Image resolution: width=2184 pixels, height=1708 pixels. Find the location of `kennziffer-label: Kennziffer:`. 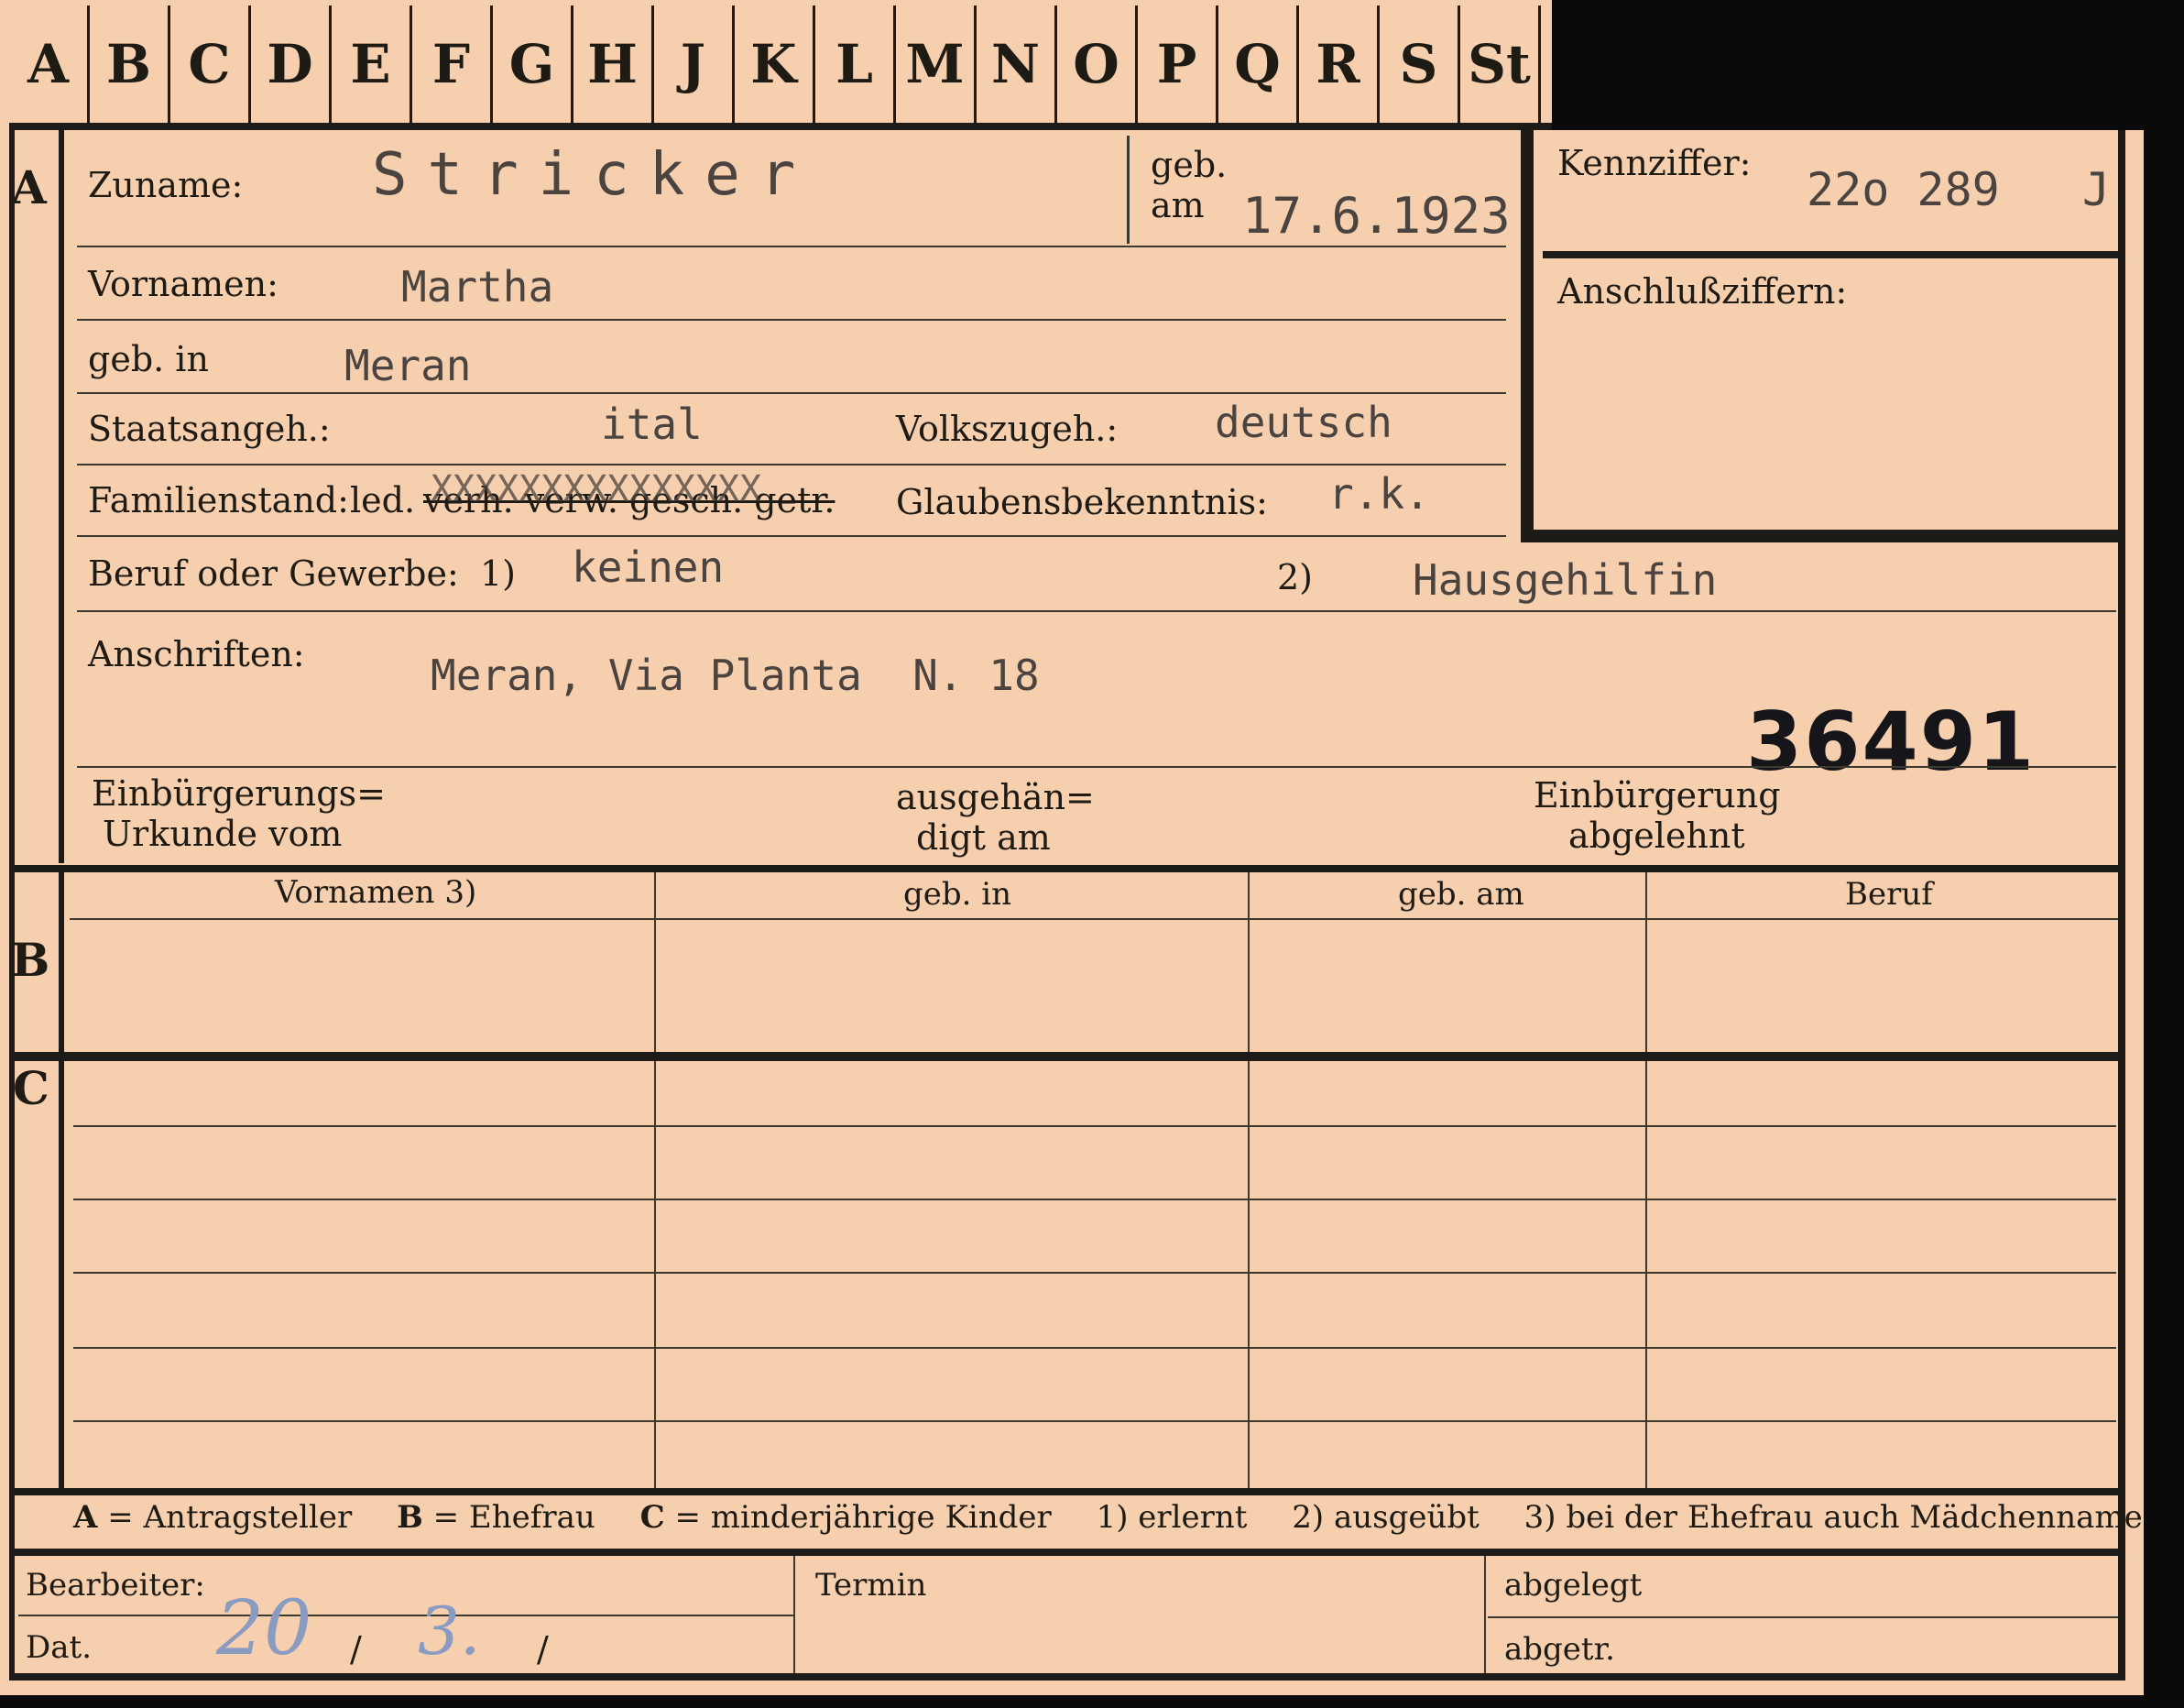

kennziffer-label: Kennziffer: is located at coordinates (1654, 163).